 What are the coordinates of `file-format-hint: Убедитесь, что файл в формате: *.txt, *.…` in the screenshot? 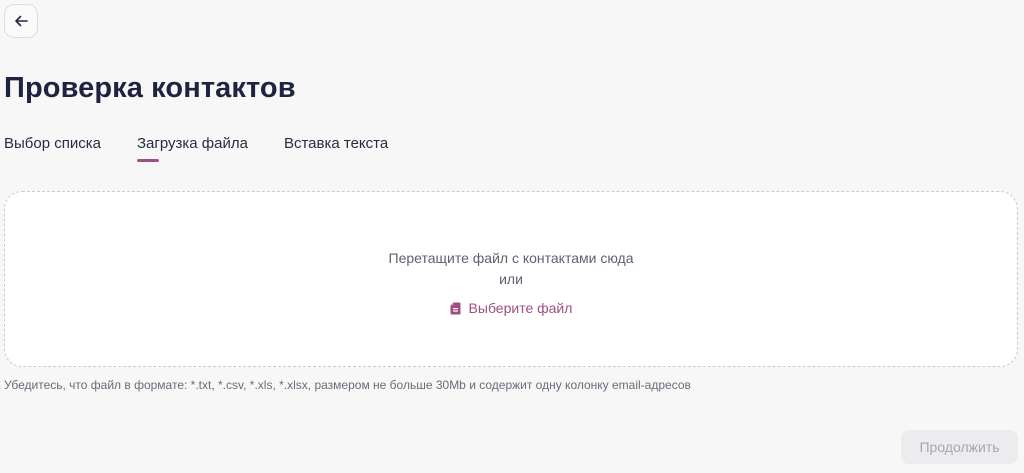 It's located at (347, 385).